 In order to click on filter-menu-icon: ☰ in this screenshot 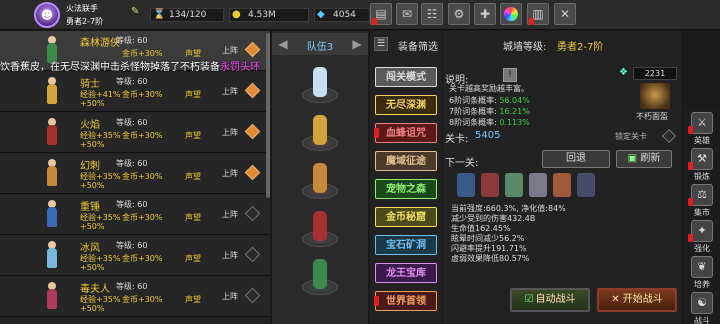, I will do `click(381, 44)`.